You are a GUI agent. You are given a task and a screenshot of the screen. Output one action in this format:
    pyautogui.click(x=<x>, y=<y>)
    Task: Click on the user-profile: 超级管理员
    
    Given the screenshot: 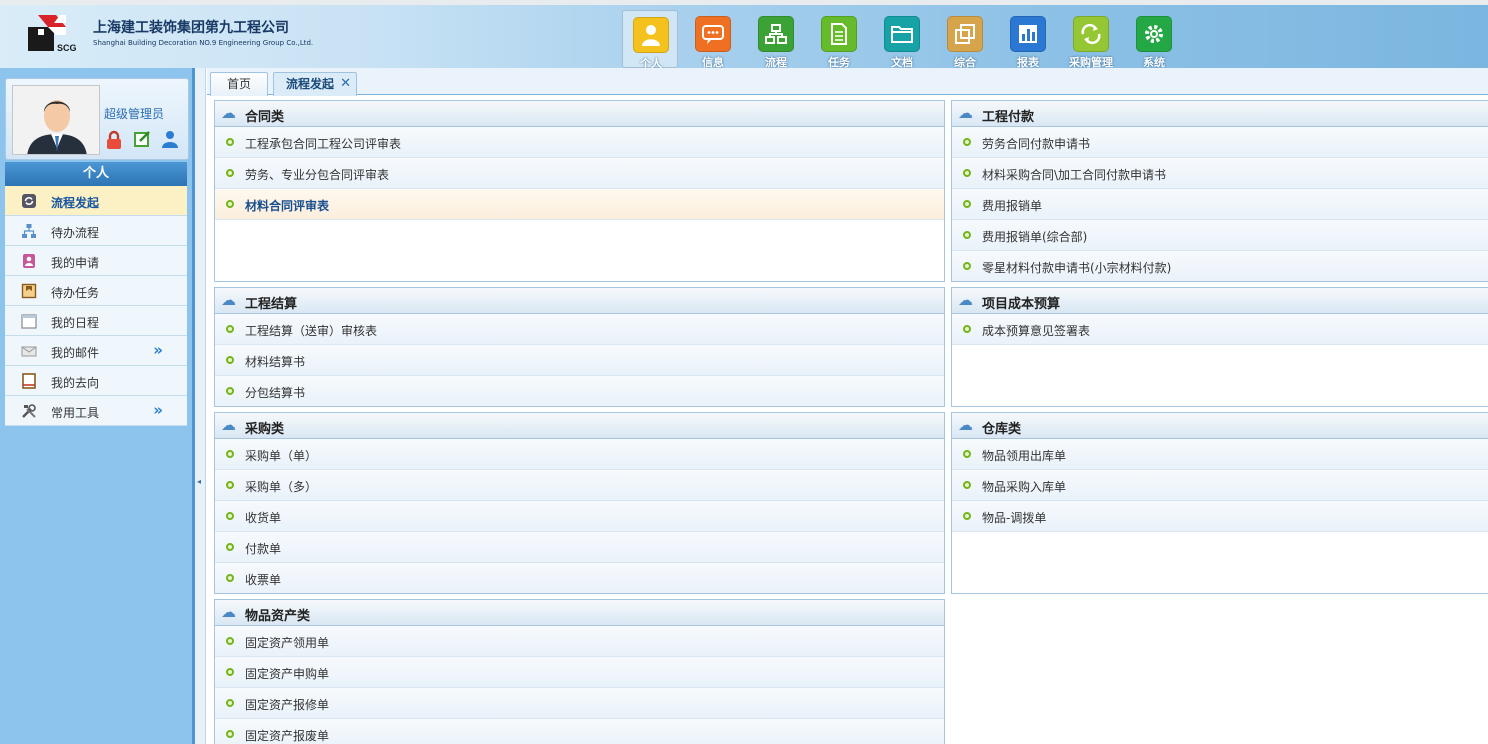 What is the action you would take?
    pyautogui.click(x=97, y=119)
    